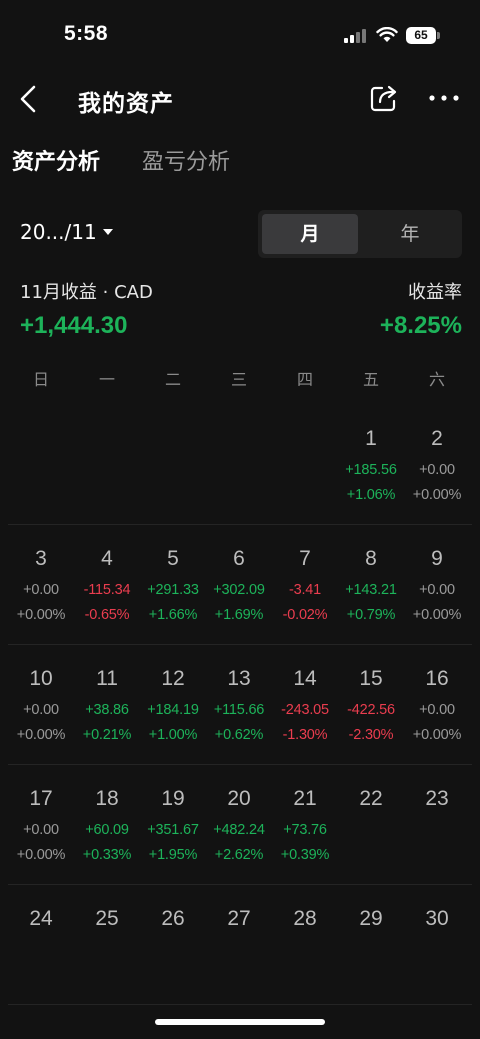 This screenshot has height=1039, width=480. Describe the element at coordinates (173, 918) in the screenshot. I see `day-number: 26` at that location.